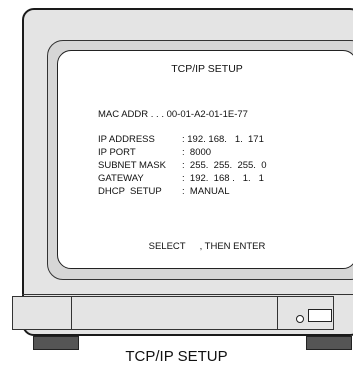 Image resolution: width=353 pixels, height=371 pixels. I want to click on setting-row-subnet-mask: SUBNET MASK : 255. 255. 255. 0, so click(182, 165).